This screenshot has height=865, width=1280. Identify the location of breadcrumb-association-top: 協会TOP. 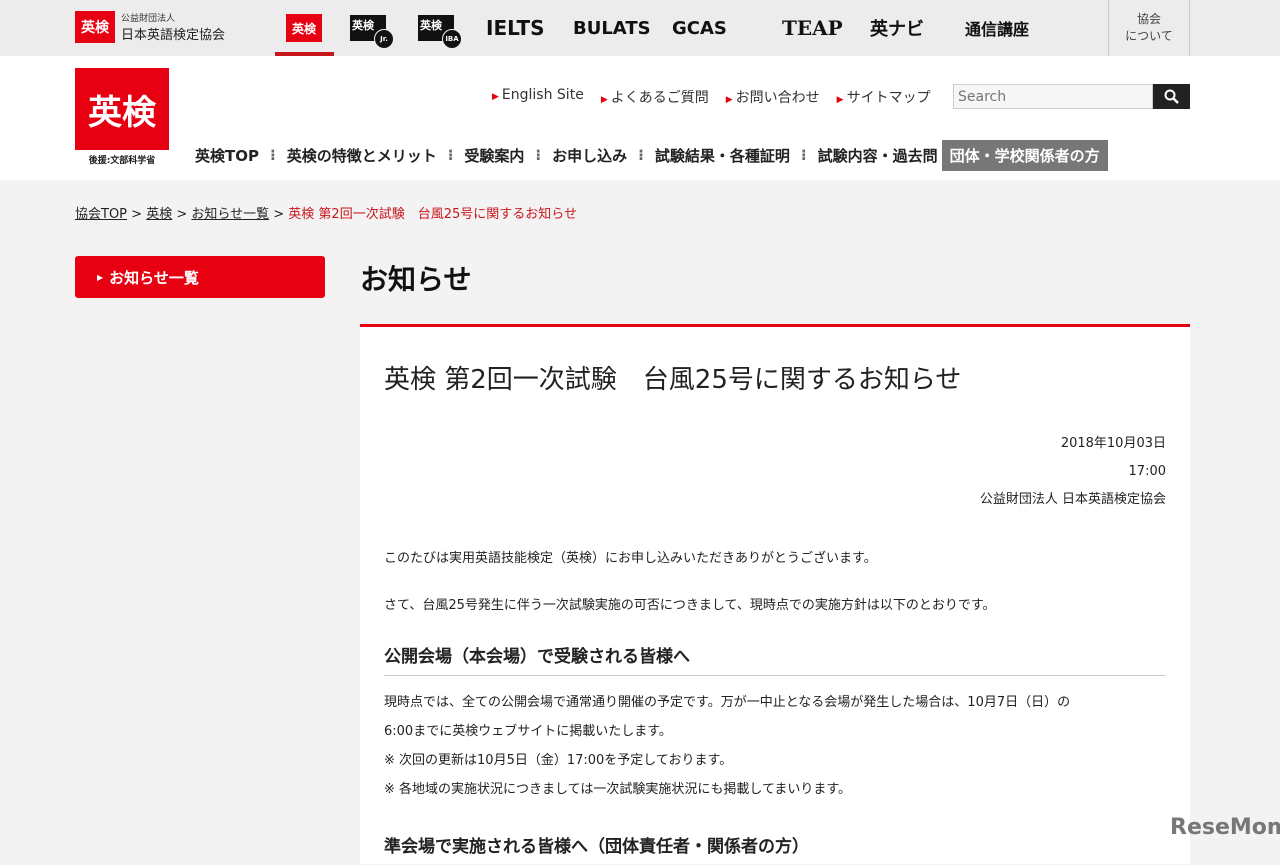
(101, 214).